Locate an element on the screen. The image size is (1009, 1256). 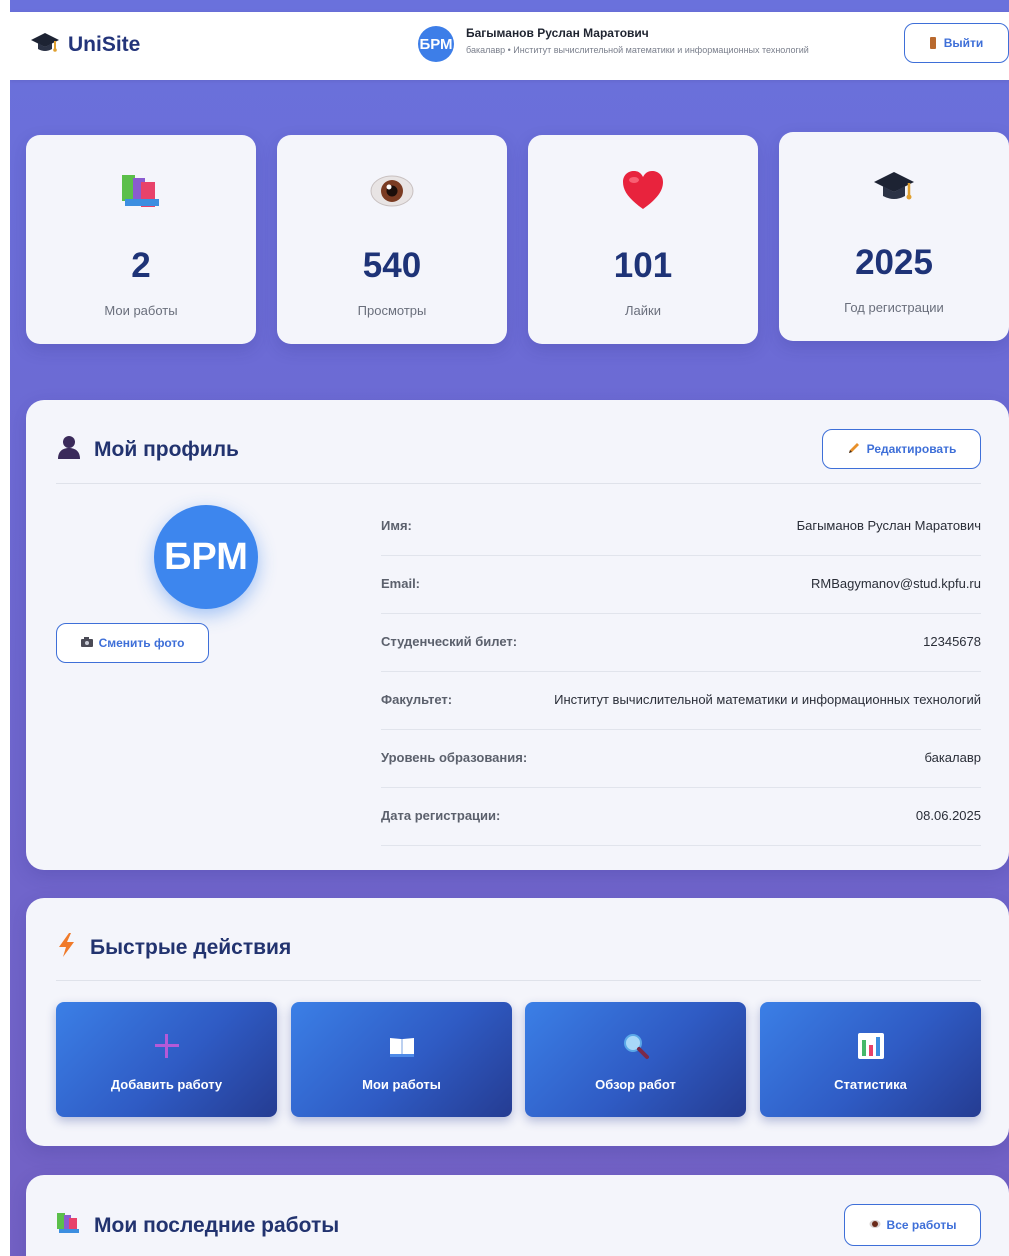
stat-label: Год регистрации is located at coordinates (894, 307).